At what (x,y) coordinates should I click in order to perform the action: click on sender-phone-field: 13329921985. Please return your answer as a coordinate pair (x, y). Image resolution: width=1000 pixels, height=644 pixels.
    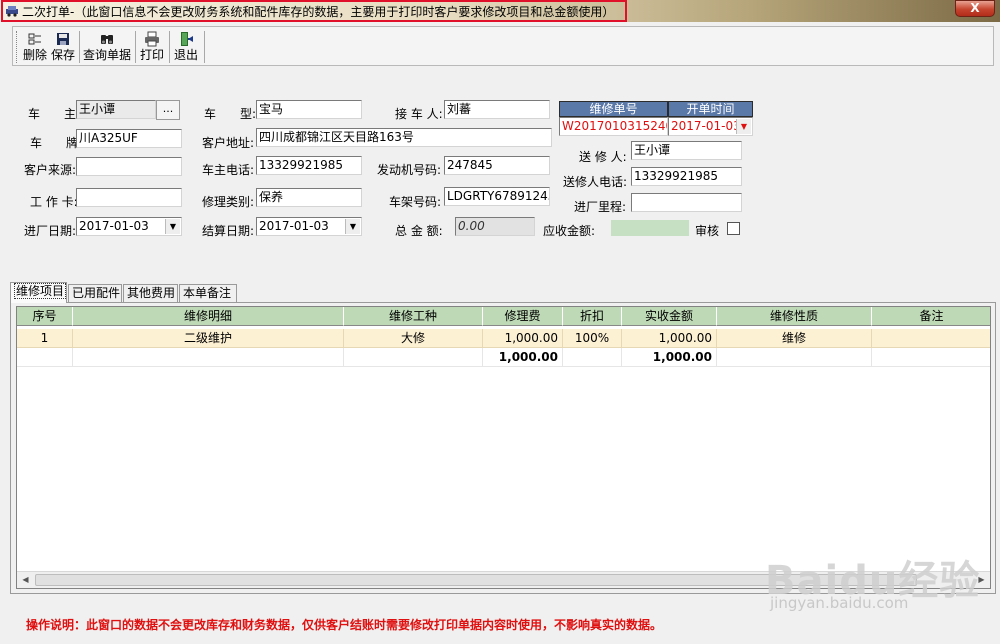
    Looking at the image, I should click on (686, 176).